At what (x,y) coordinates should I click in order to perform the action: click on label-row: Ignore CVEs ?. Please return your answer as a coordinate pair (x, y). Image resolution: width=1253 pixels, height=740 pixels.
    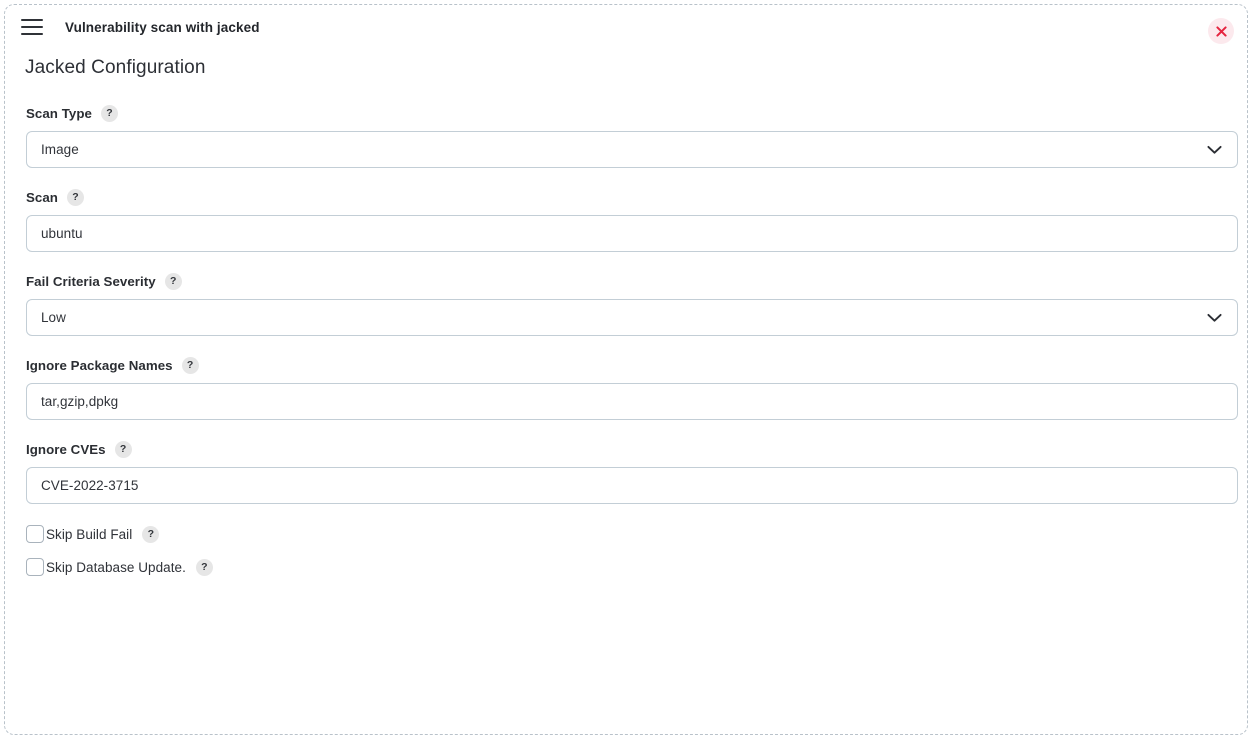
    Looking at the image, I should click on (626, 449).